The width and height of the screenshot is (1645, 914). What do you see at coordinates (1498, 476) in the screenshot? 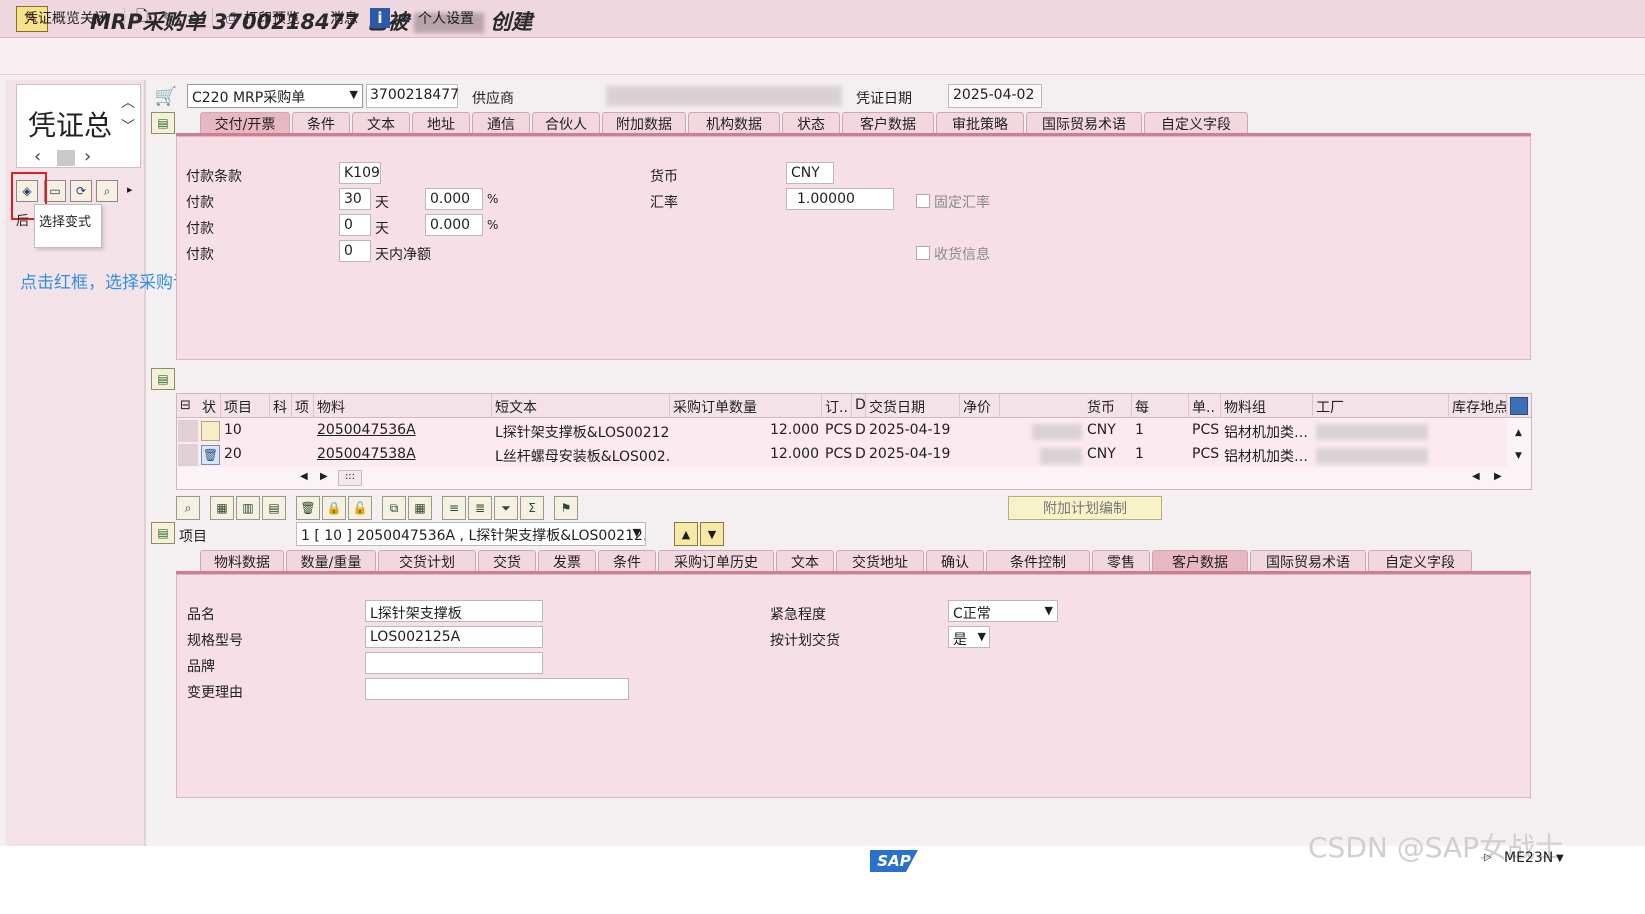
I see `scroll-right-end-icon: ▶` at bounding box center [1498, 476].